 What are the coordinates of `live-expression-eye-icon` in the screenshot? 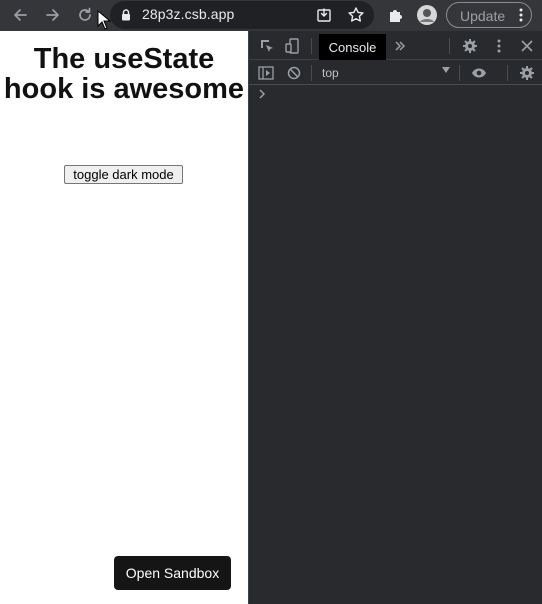 It's located at (479, 73).